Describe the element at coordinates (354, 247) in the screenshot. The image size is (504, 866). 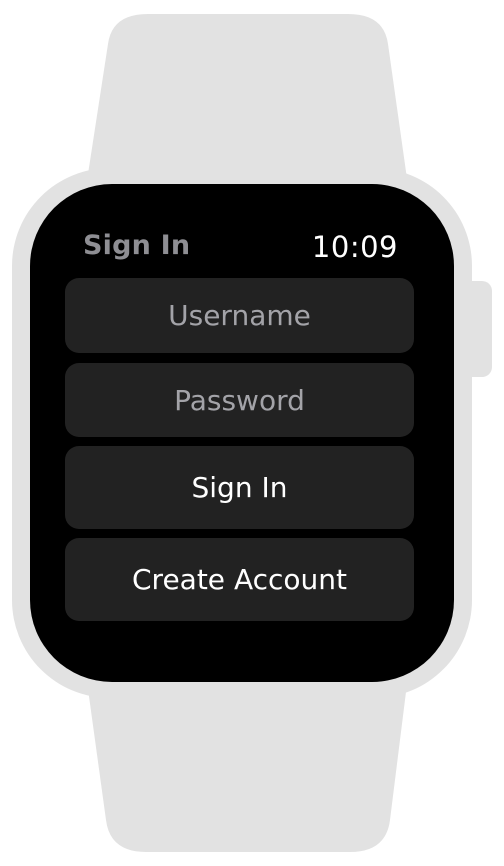
I see `clock: 10:09` at that location.